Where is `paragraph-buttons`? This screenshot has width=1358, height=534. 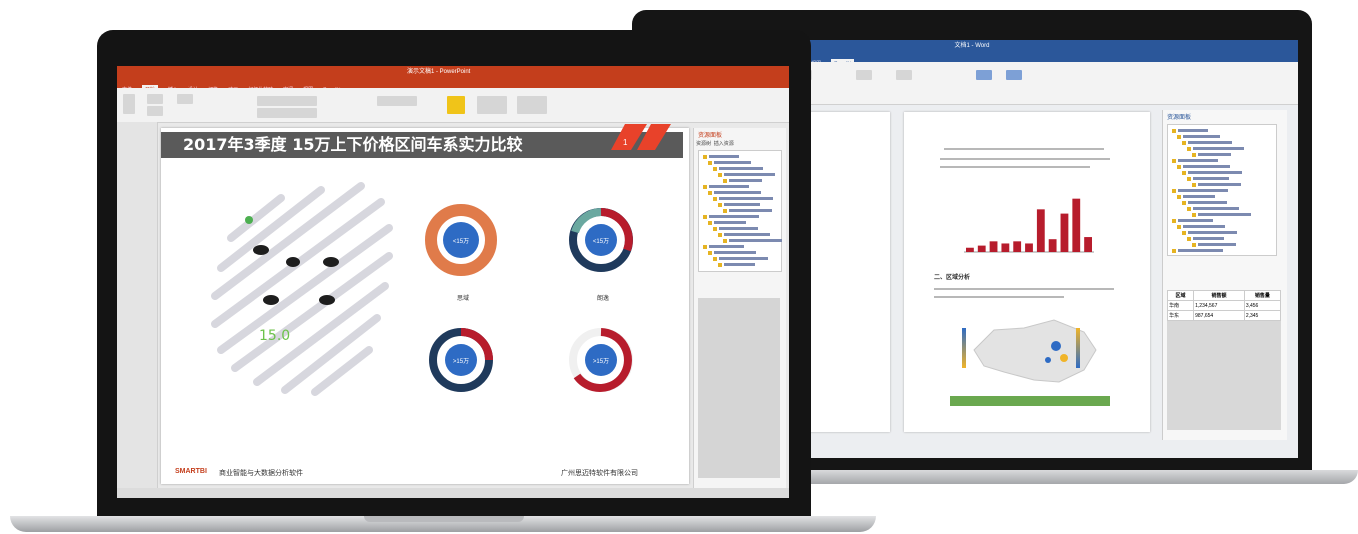
paragraph-buttons is located at coordinates (397, 101).